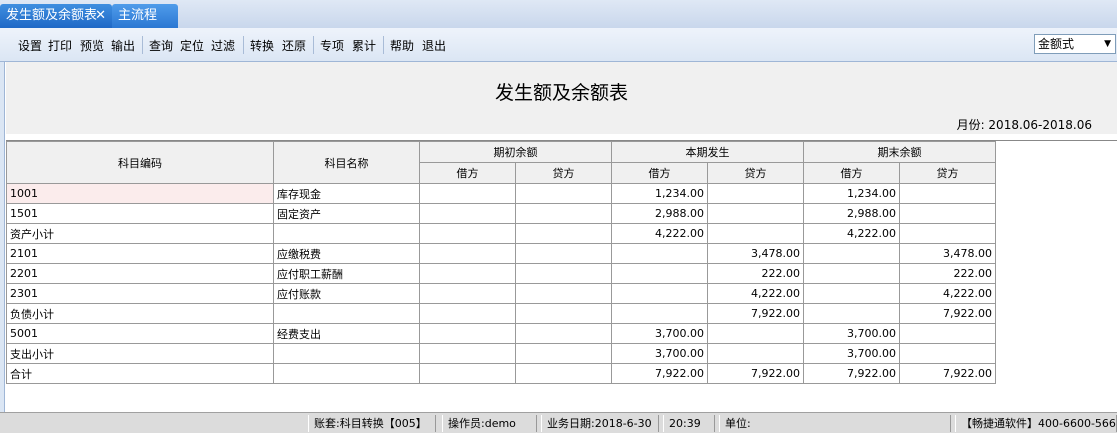  I want to click on cell-current-debit: 2,988.00, so click(659, 213).